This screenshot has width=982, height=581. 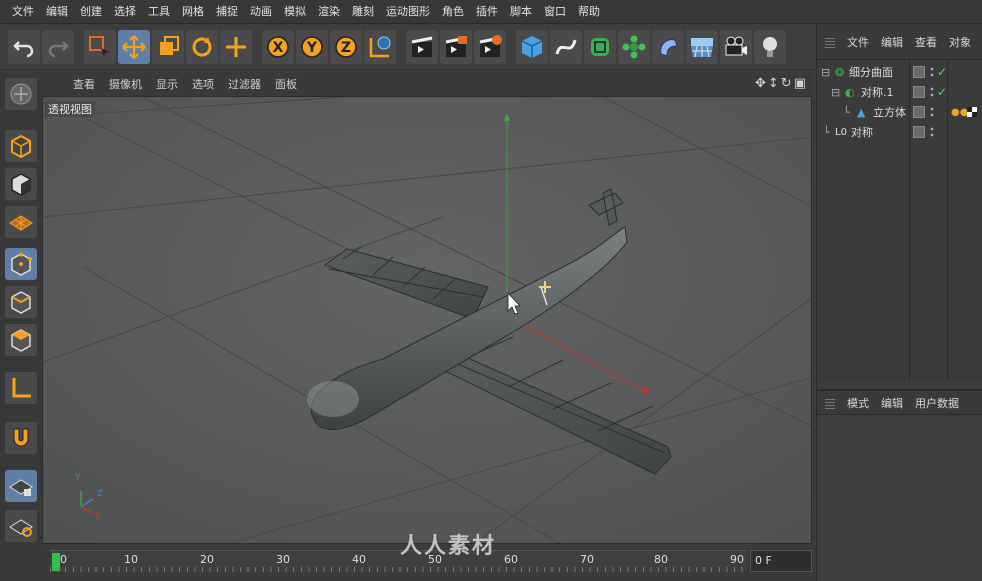 What do you see at coordinates (21, 438) in the screenshot?
I see `snap-button` at bounding box center [21, 438].